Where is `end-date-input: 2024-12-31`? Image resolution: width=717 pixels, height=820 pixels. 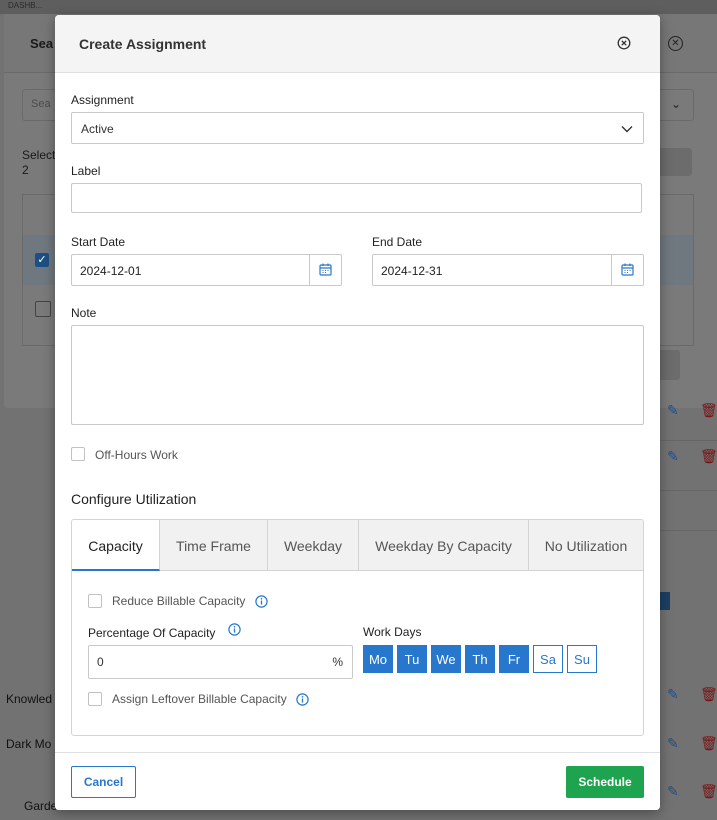
end-date-input: 2024-12-31 is located at coordinates (508, 270).